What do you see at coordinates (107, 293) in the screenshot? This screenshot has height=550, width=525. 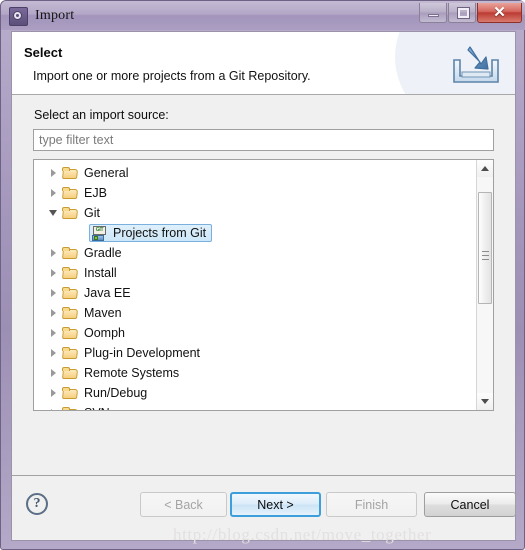 I see `tree-item-label: Java EE` at bounding box center [107, 293].